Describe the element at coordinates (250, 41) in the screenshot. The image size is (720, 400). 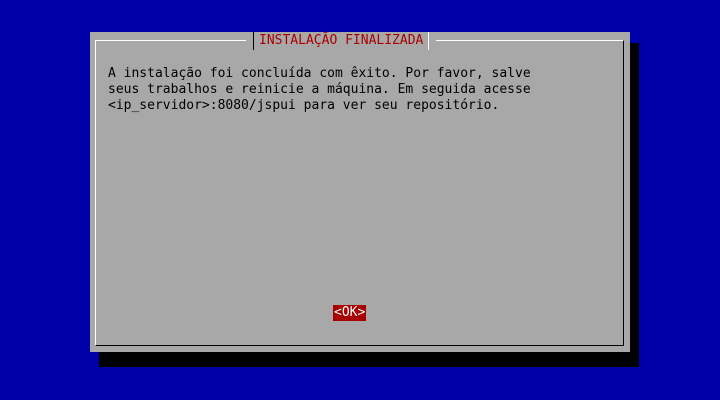
I see `title-left-tick` at that location.